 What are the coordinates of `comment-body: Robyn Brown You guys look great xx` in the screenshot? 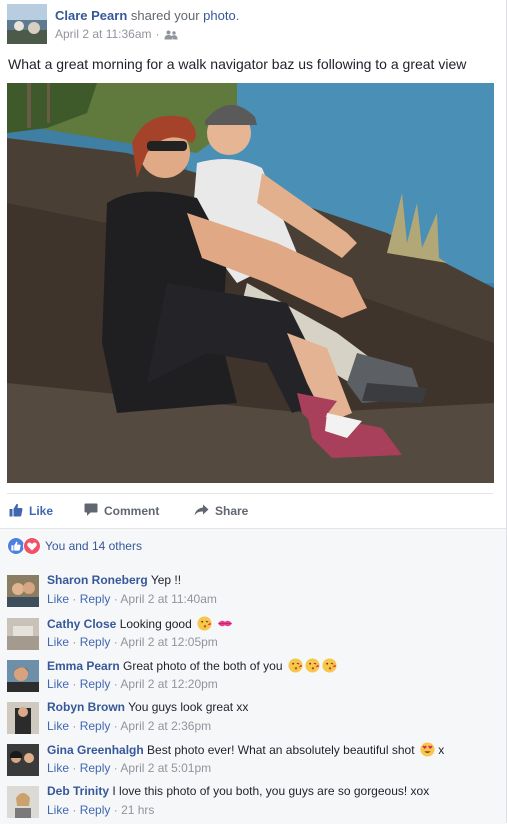 It's located at (147, 707).